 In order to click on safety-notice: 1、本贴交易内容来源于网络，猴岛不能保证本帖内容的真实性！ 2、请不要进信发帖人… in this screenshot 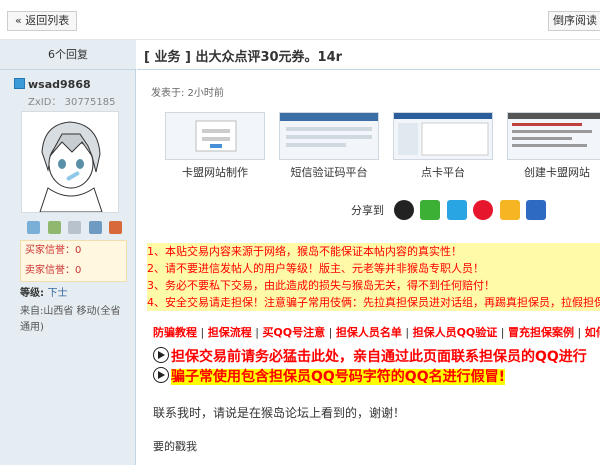, I will do `click(373, 277)`.